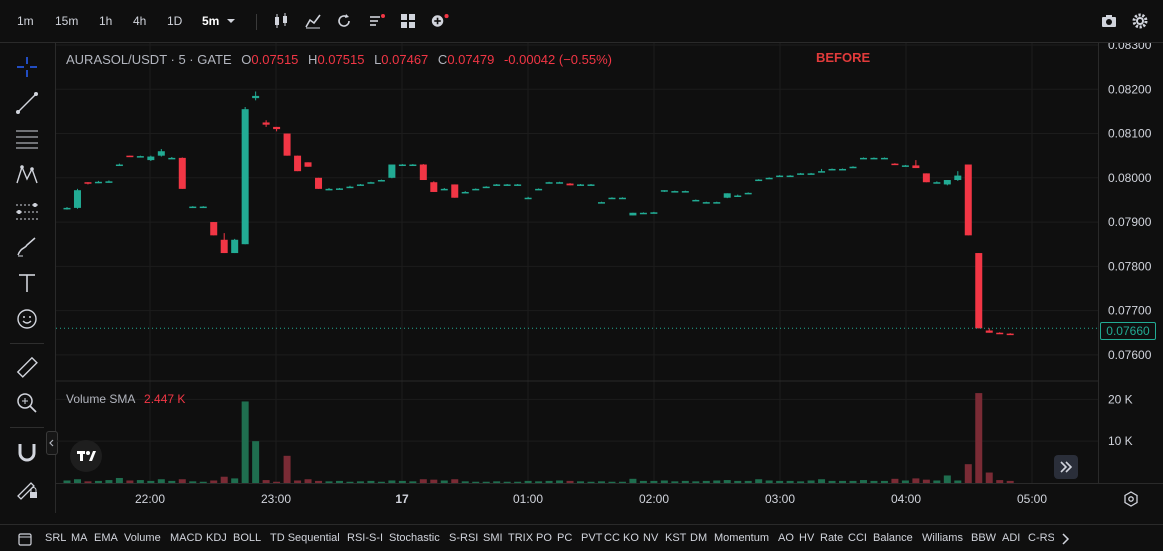 This screenshot has width=1163, height=551. What do you see at coordinates (564, 538) in the screenshot?
I see `indicator-pc: PC` at bounding box center [564, 538].